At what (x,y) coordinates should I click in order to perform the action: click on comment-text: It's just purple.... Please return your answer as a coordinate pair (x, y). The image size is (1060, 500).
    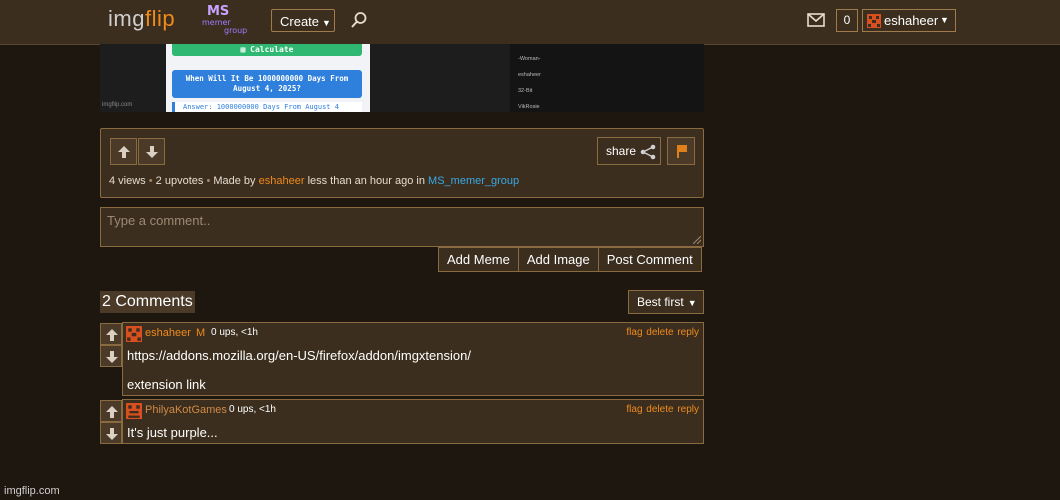
    Looking at the image, I should click on (172, 432).